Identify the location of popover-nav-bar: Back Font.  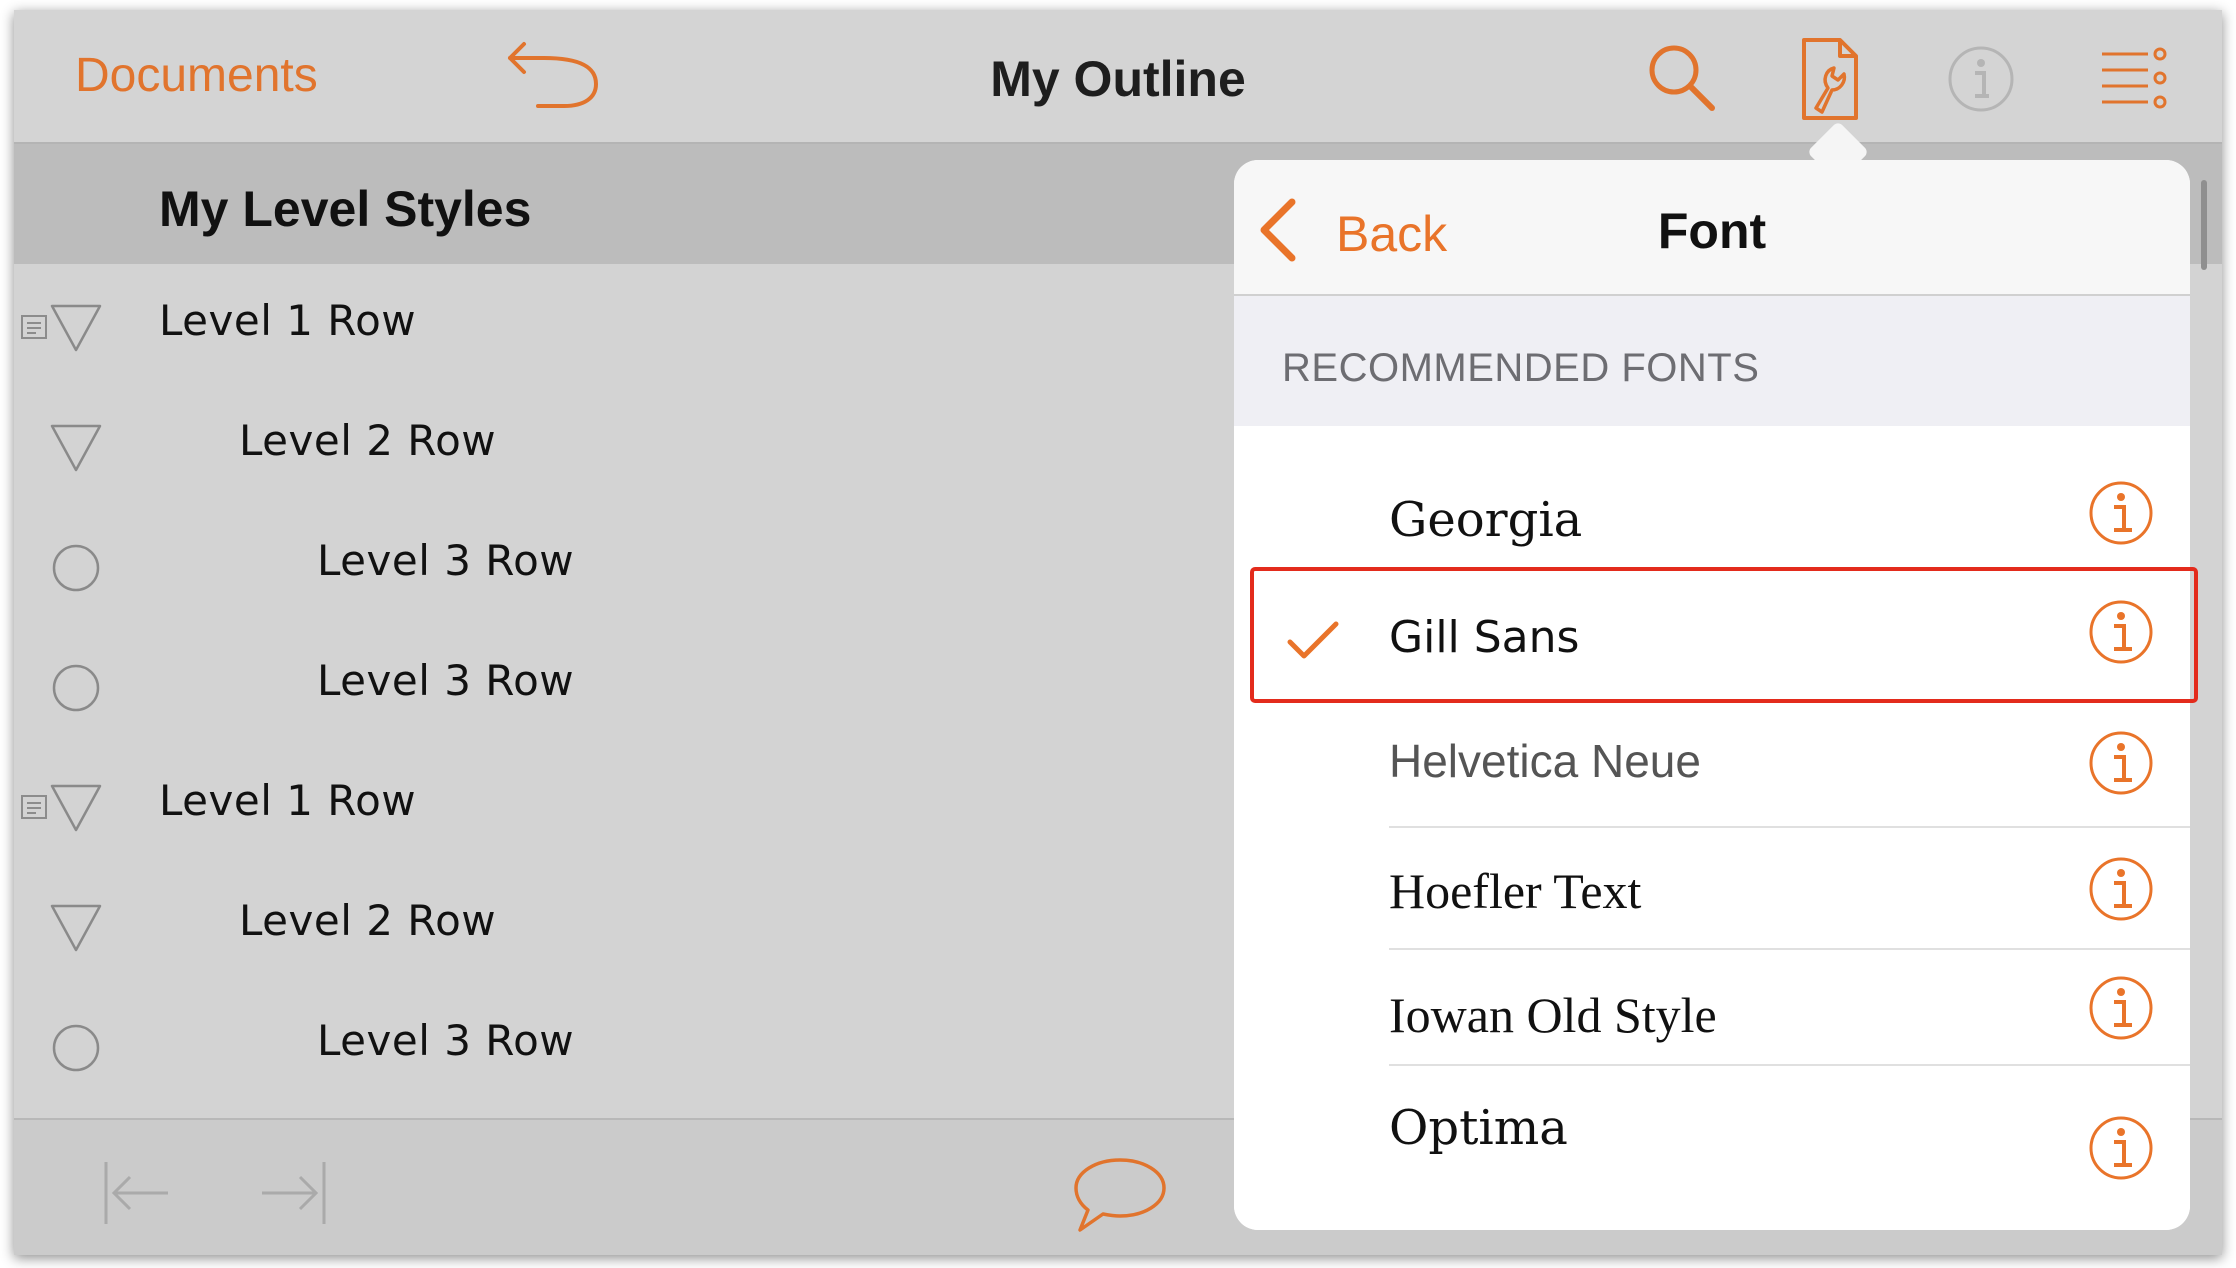
(1712, 228).